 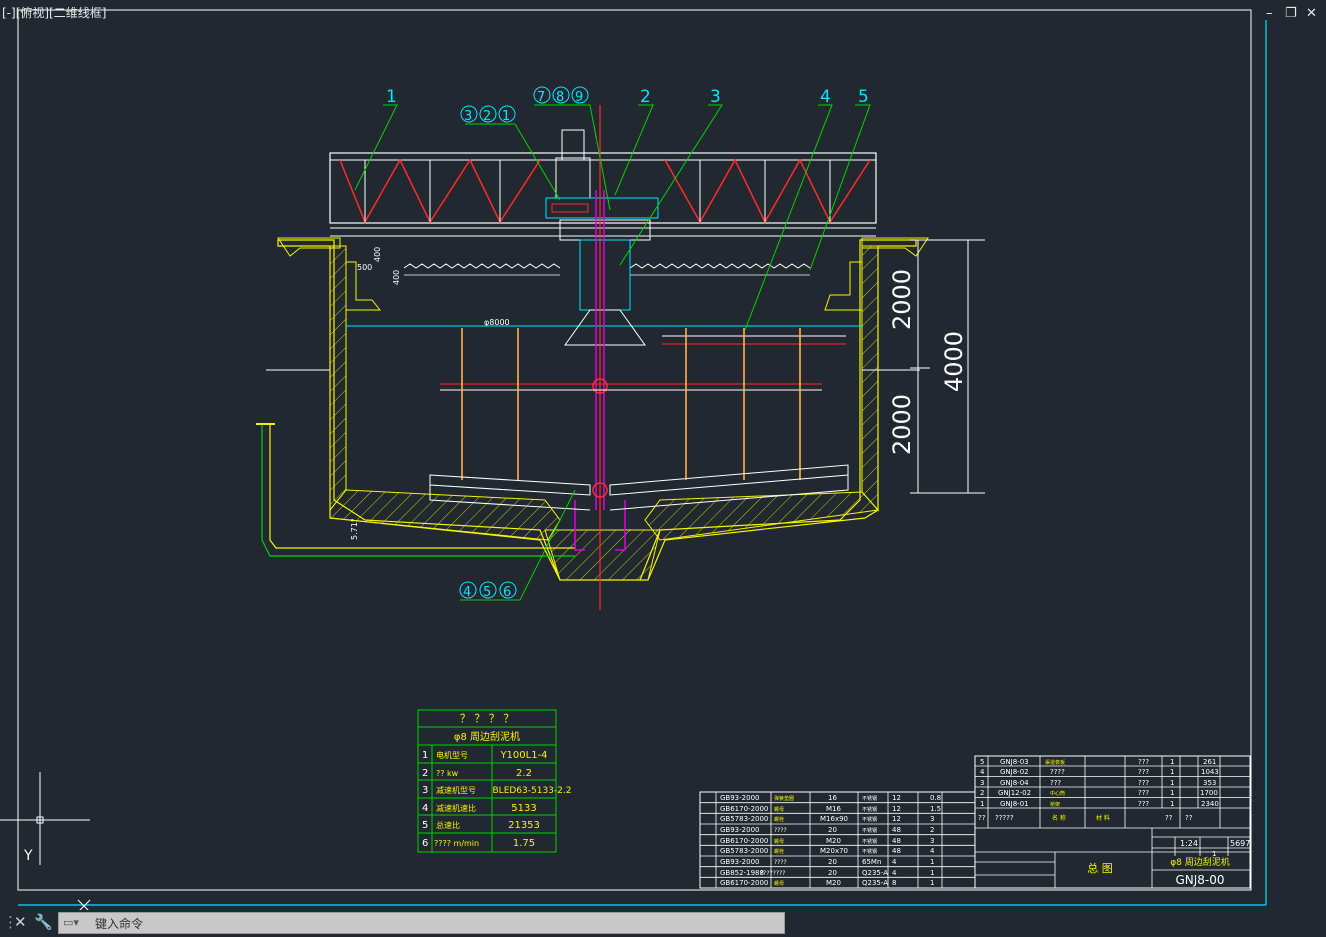 What do you see at coordinates (497, 322) in the screenshot?
I see `dim-8000: φ8000` at bounding box center [497, 322].